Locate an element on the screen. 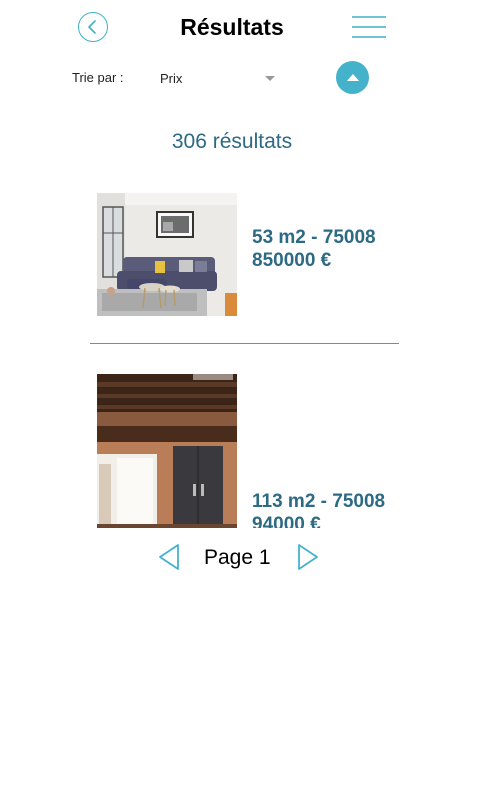  listing-details: 53 m2 - 75008 850000 € is located at coordinates (314, 249).